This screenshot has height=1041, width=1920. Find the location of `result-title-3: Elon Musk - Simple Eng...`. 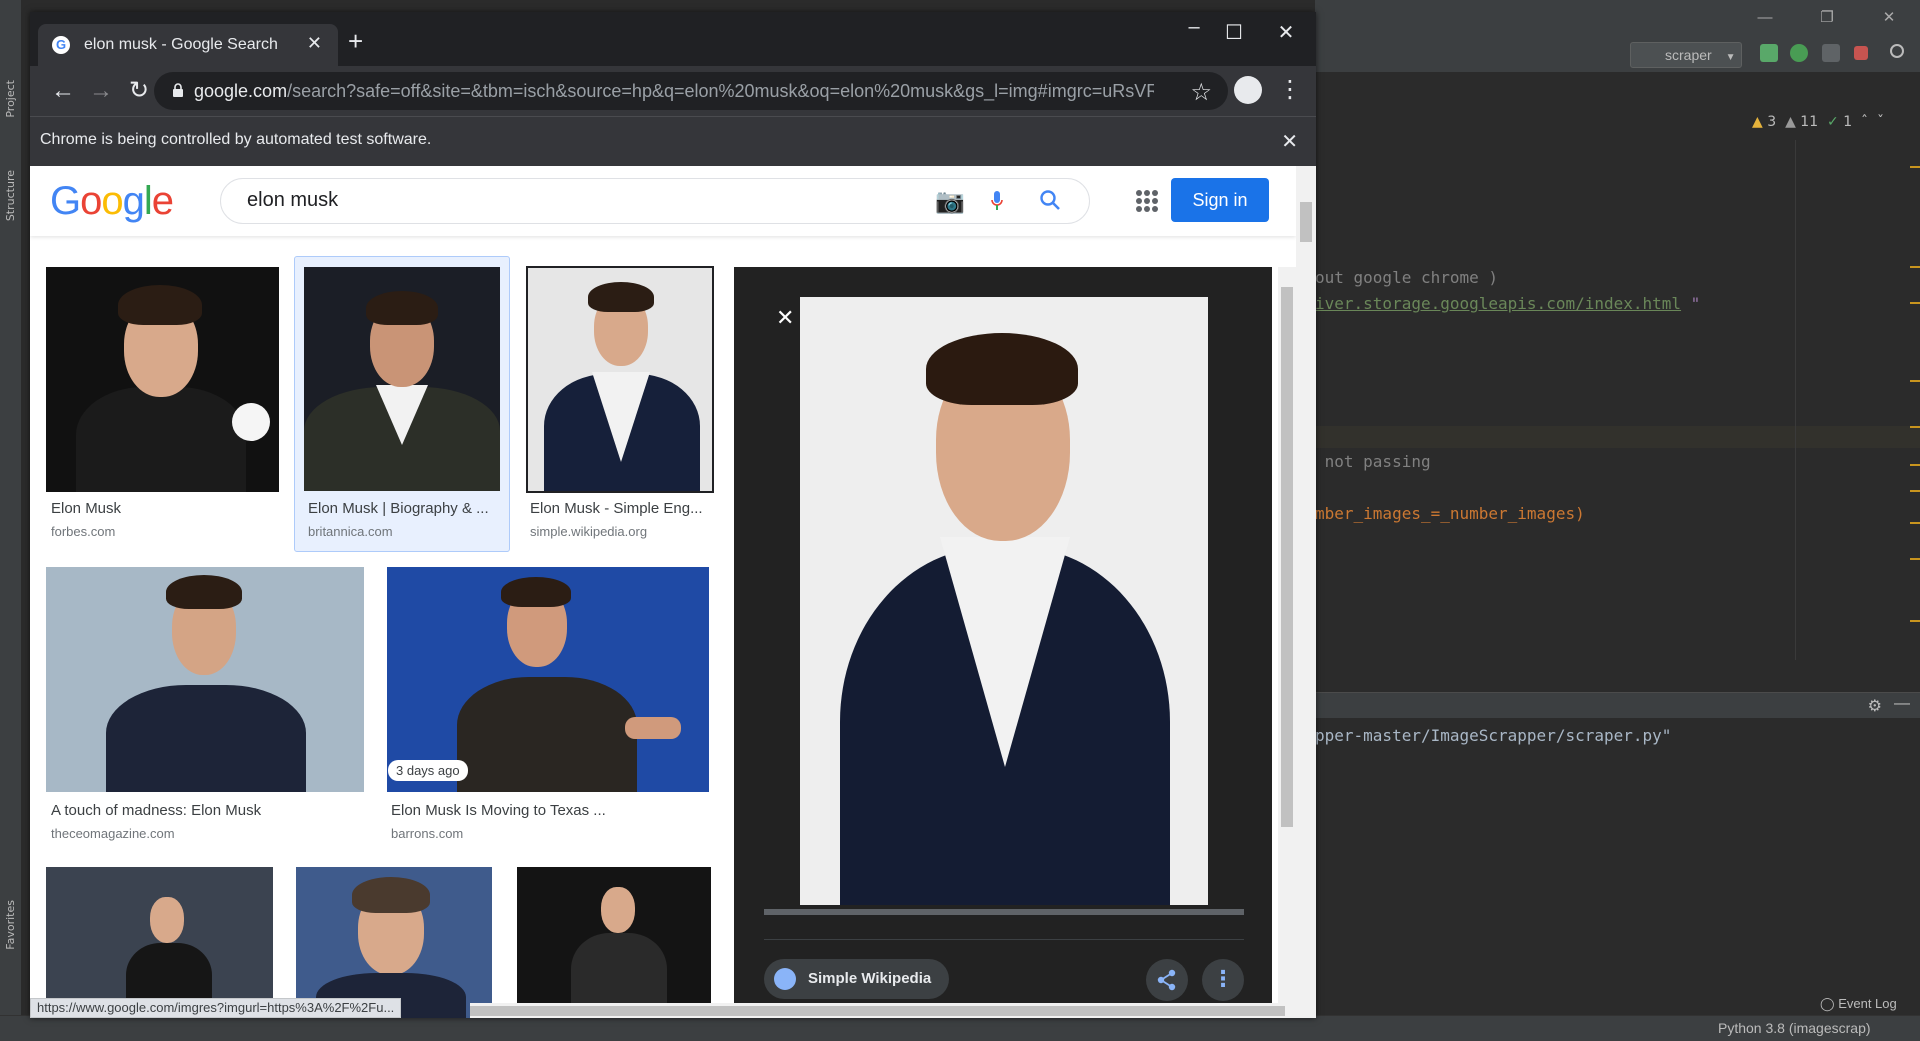

result-title-3: Elon Musk - Simple Eng... is located at coordinates (625, 508).